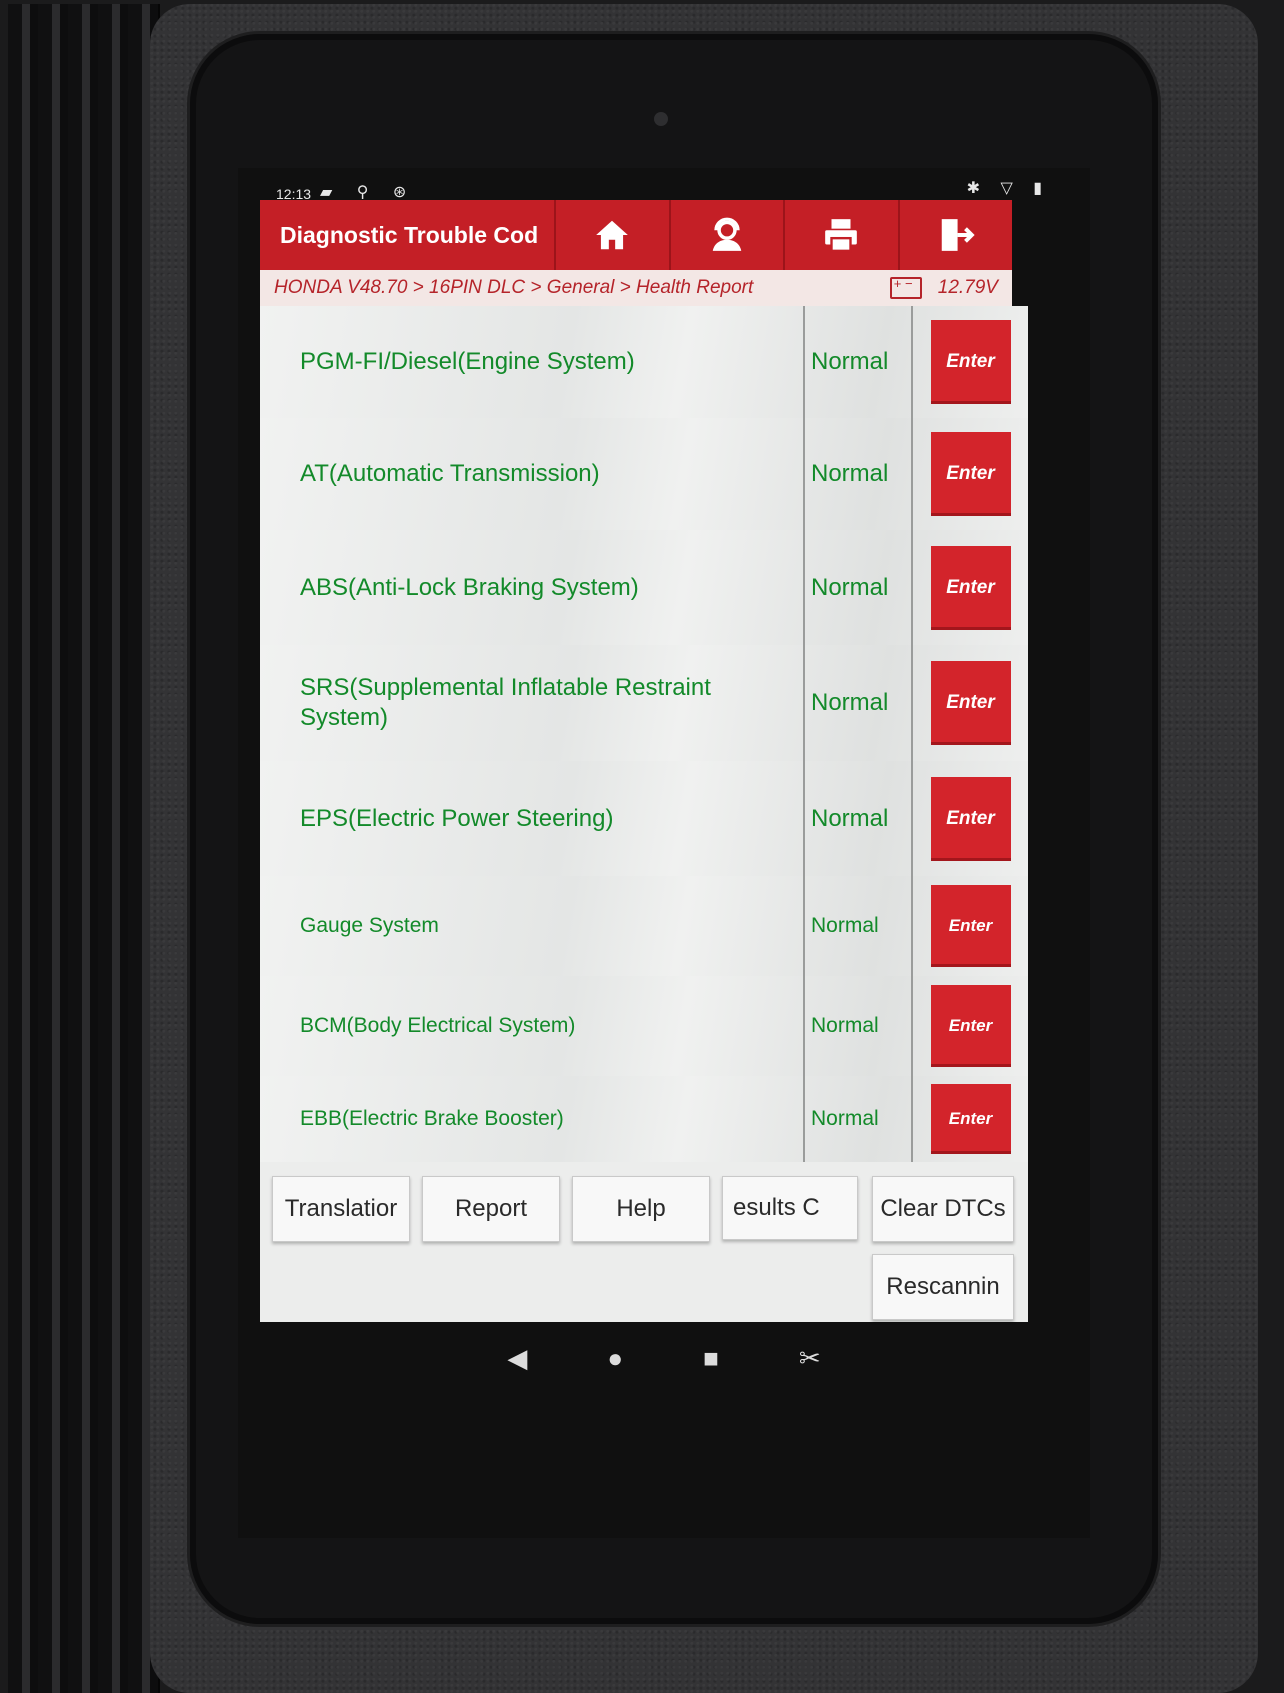 The image size is (1284, 1693). Describe the element at coordinates (341, 1209) in the screenshot. I see `translation-button: Translatior` at that location.